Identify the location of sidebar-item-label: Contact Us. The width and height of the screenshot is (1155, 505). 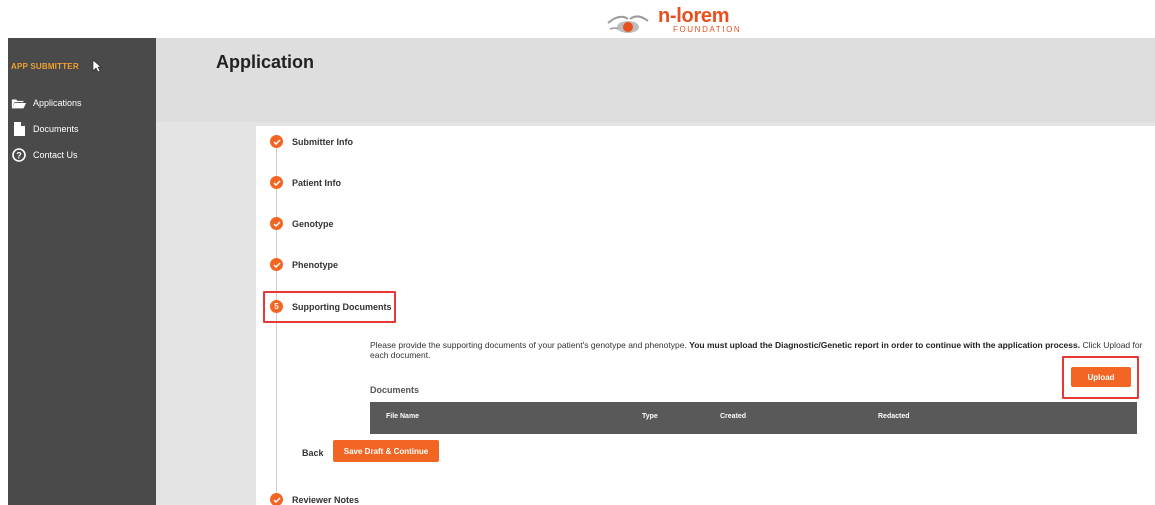
(55, 155).